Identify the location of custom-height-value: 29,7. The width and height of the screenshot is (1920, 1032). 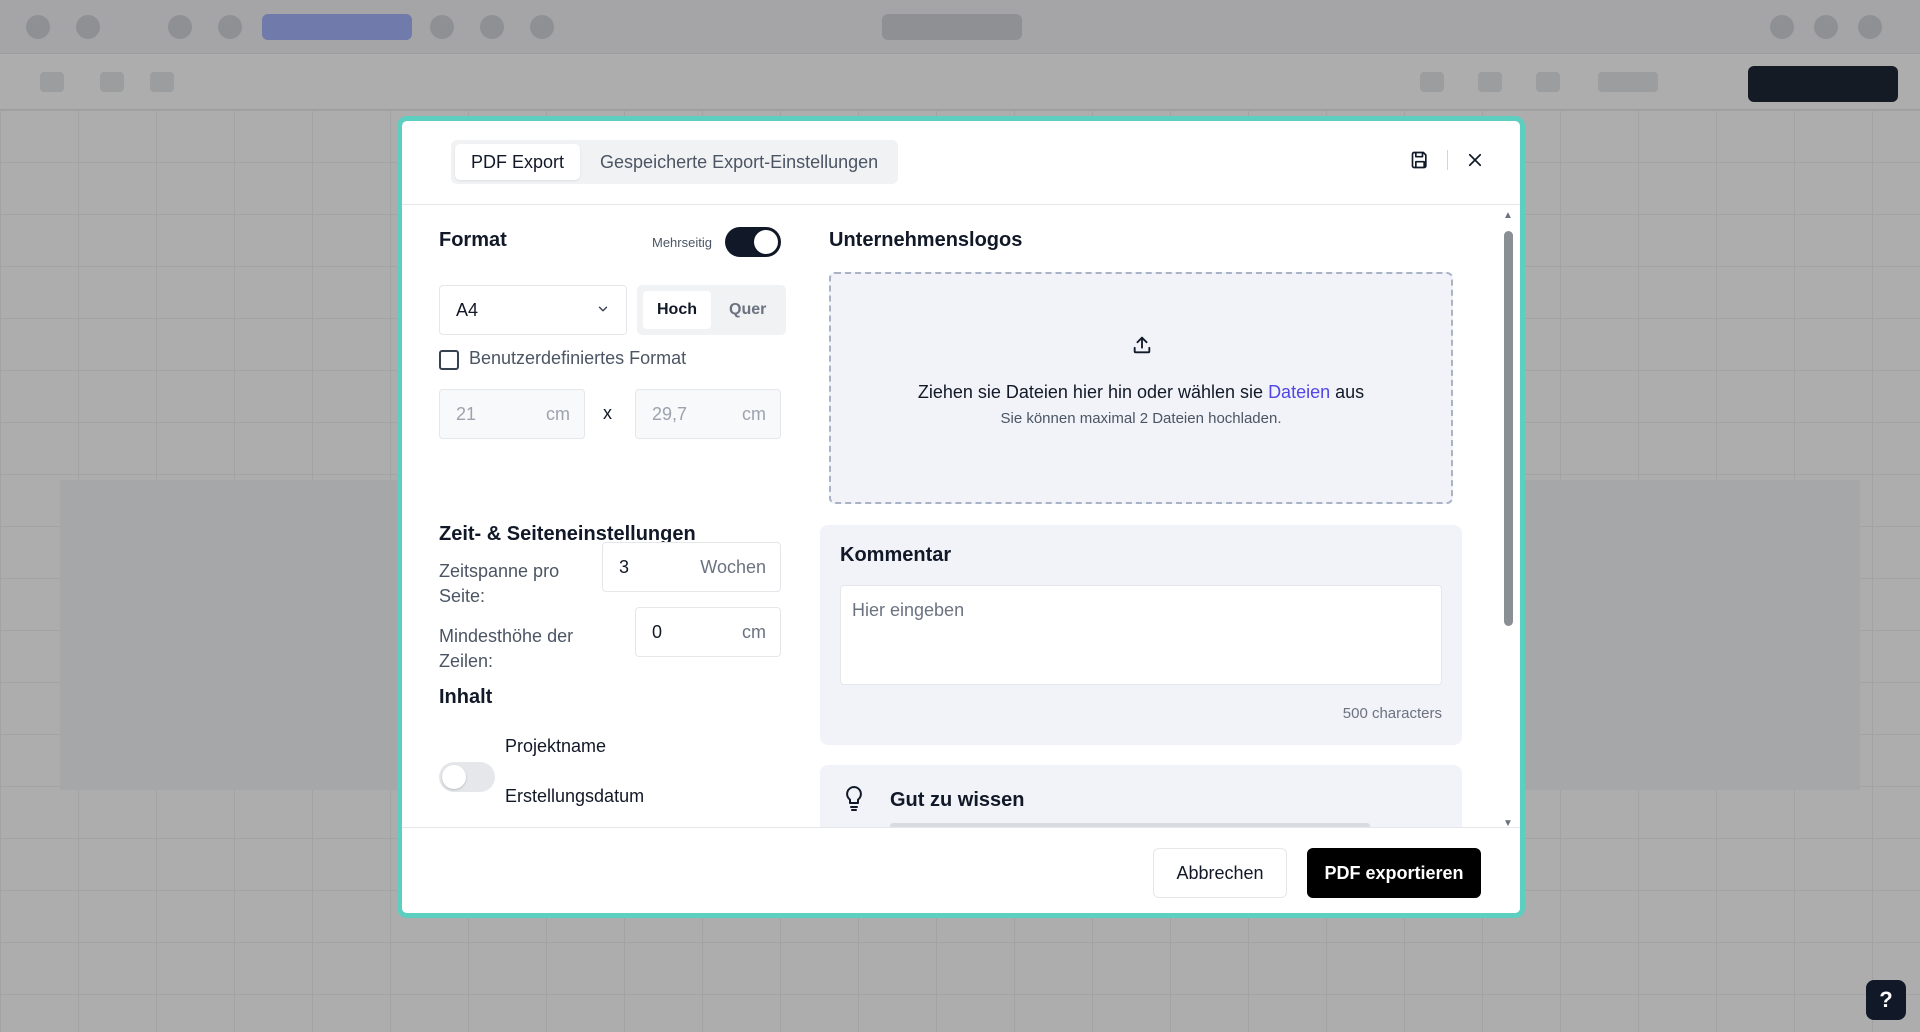
(670, 413).